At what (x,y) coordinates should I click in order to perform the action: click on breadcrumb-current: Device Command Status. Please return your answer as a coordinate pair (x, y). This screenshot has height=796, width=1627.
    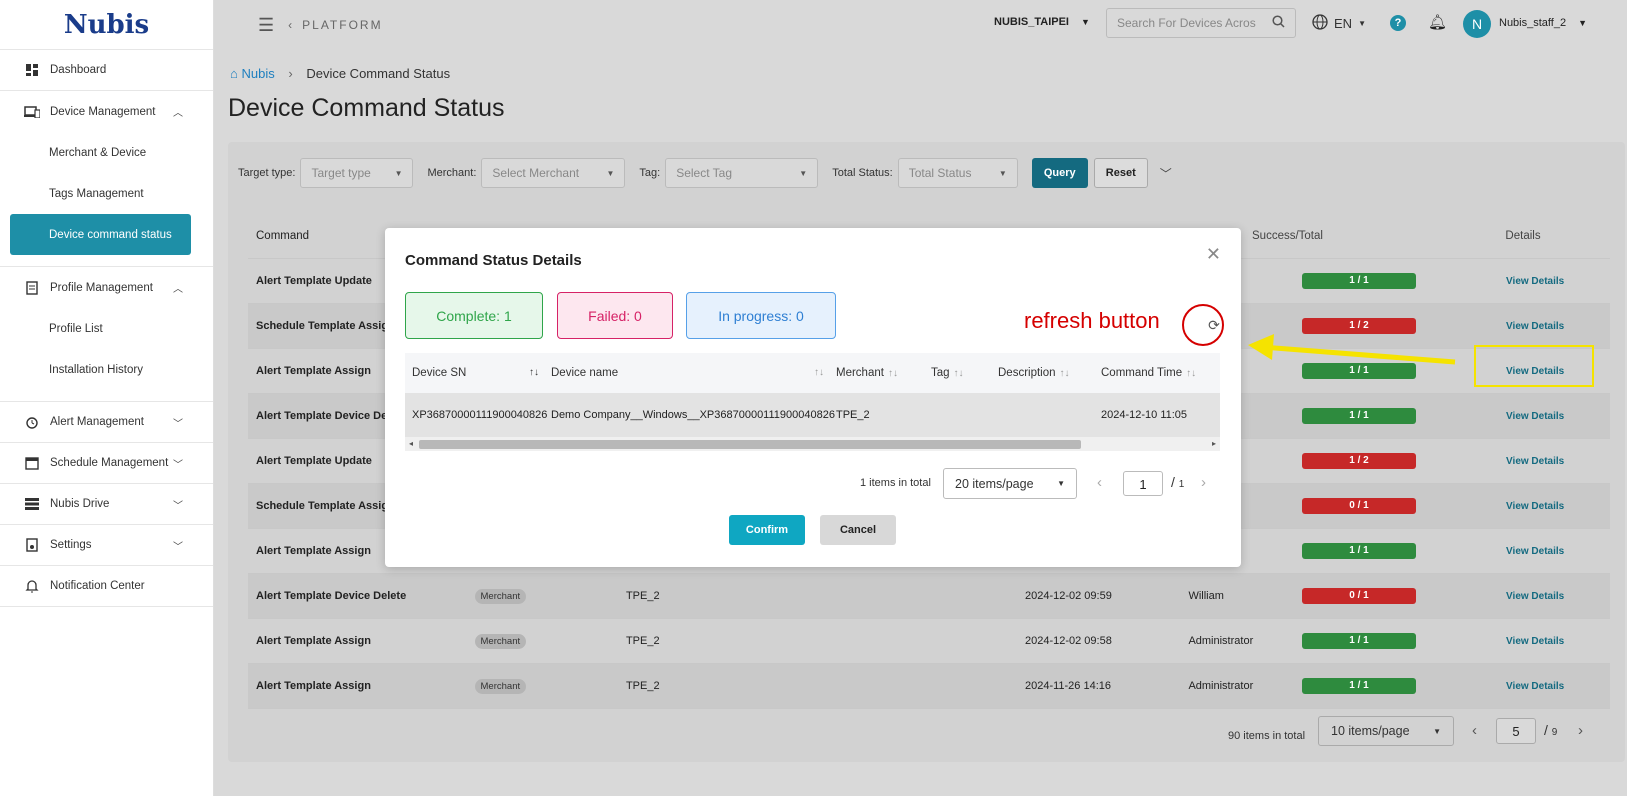
    Looking at the image, I should click on (378, 73).